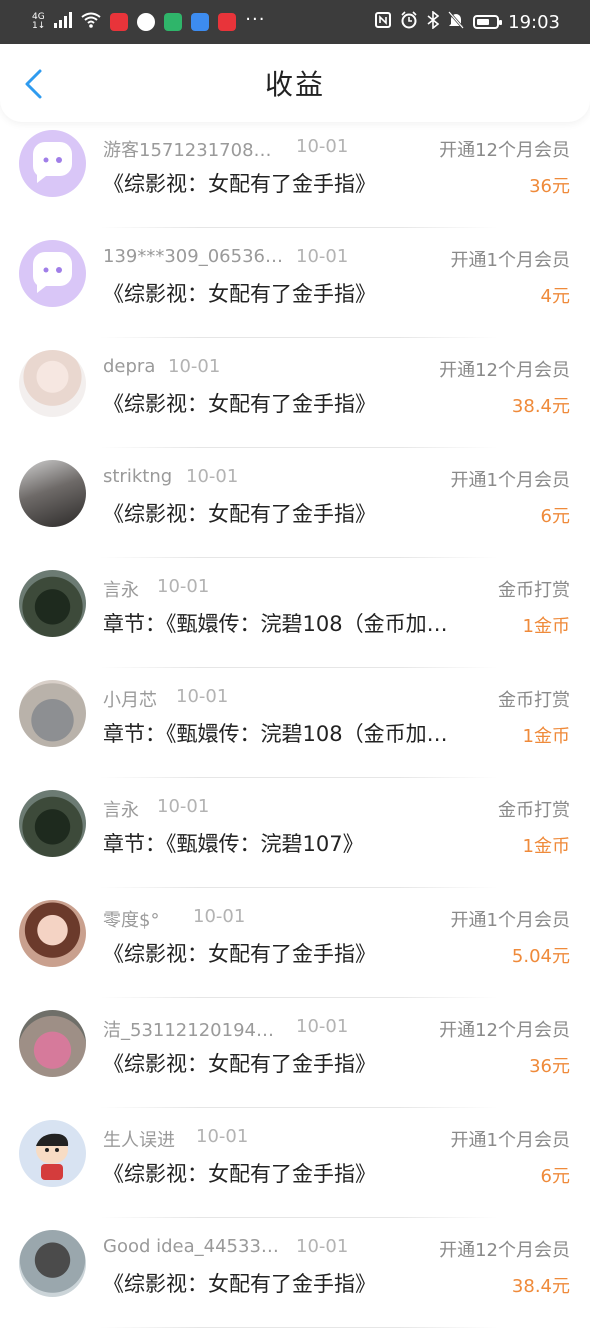 The height and width of the screenshot is (1328, 590). I want to click on app-ball-icon, so click(146, 22).